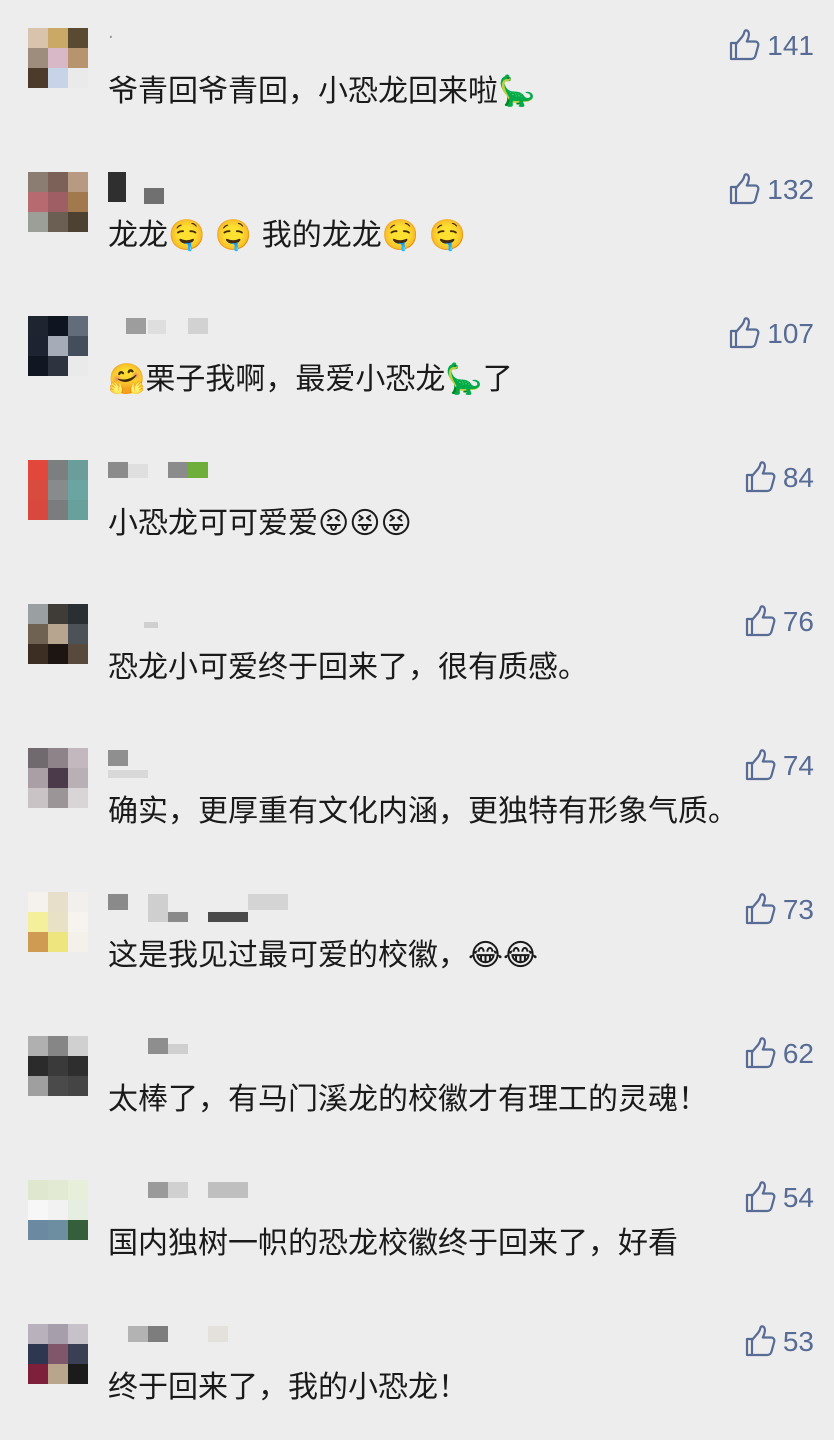 The height and width of the screenshot is (1440, 834). Describe the element at coordinates (778, 910) in the screenshot. I see `like-button: 73` at that location.